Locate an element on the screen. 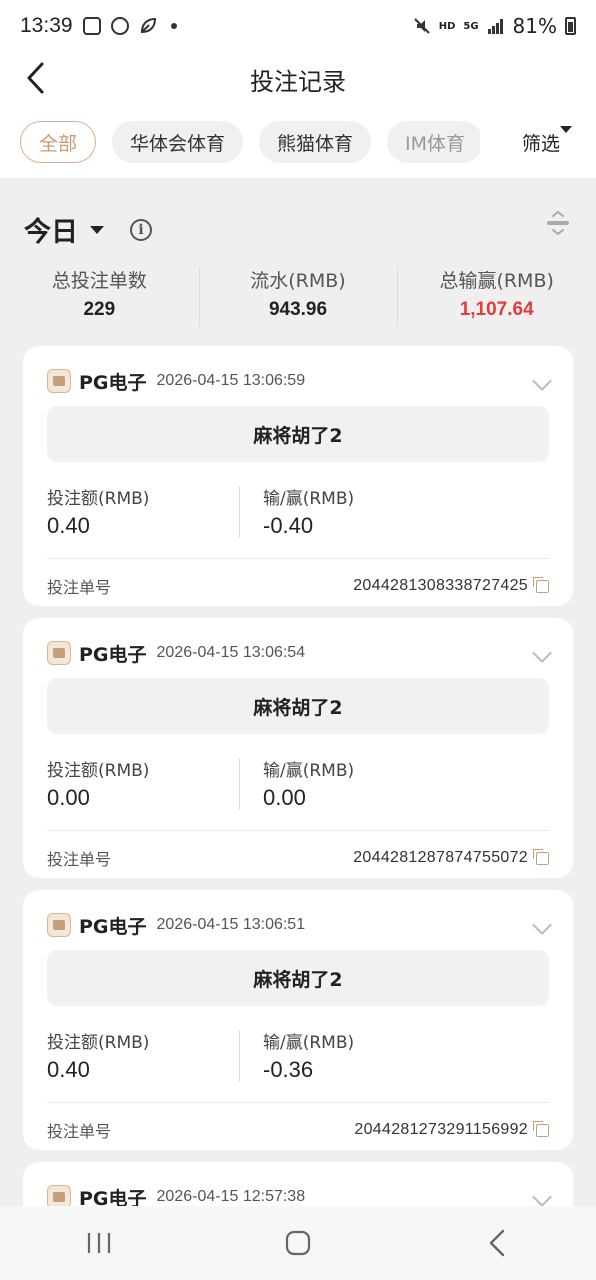 Image resolution: width=596 pixels, height=1280 pixels. bet-record-card: PG电子 2026-04-15 12:57:38 is located at coordinates (298, 1184).